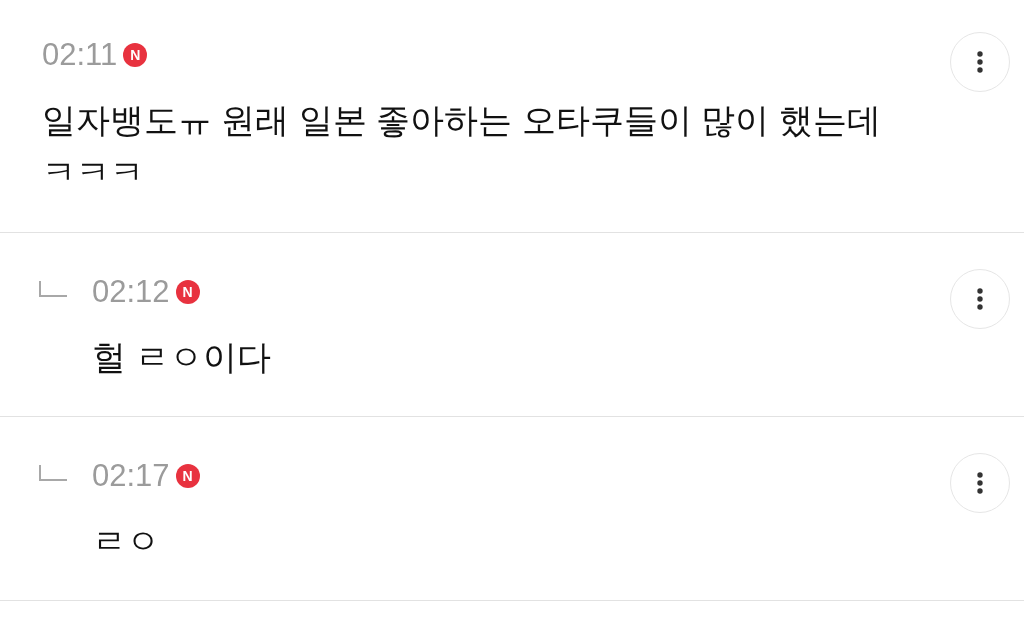  I want to click on comment-text: 헐 ㄹㅇ이다, so click(182, 357).